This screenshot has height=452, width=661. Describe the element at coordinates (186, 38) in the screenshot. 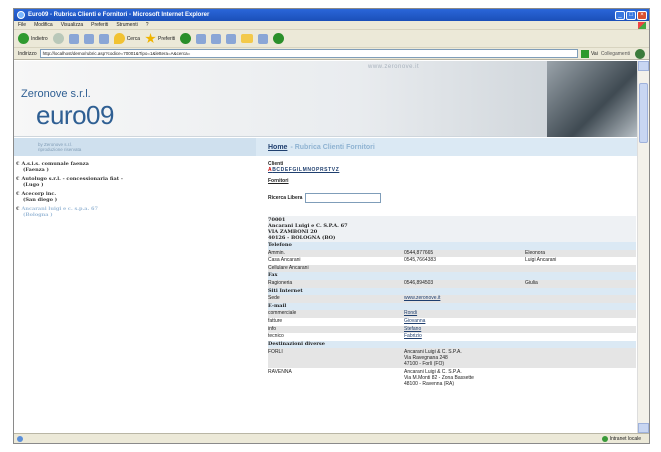

I see `history-icon` at that location.